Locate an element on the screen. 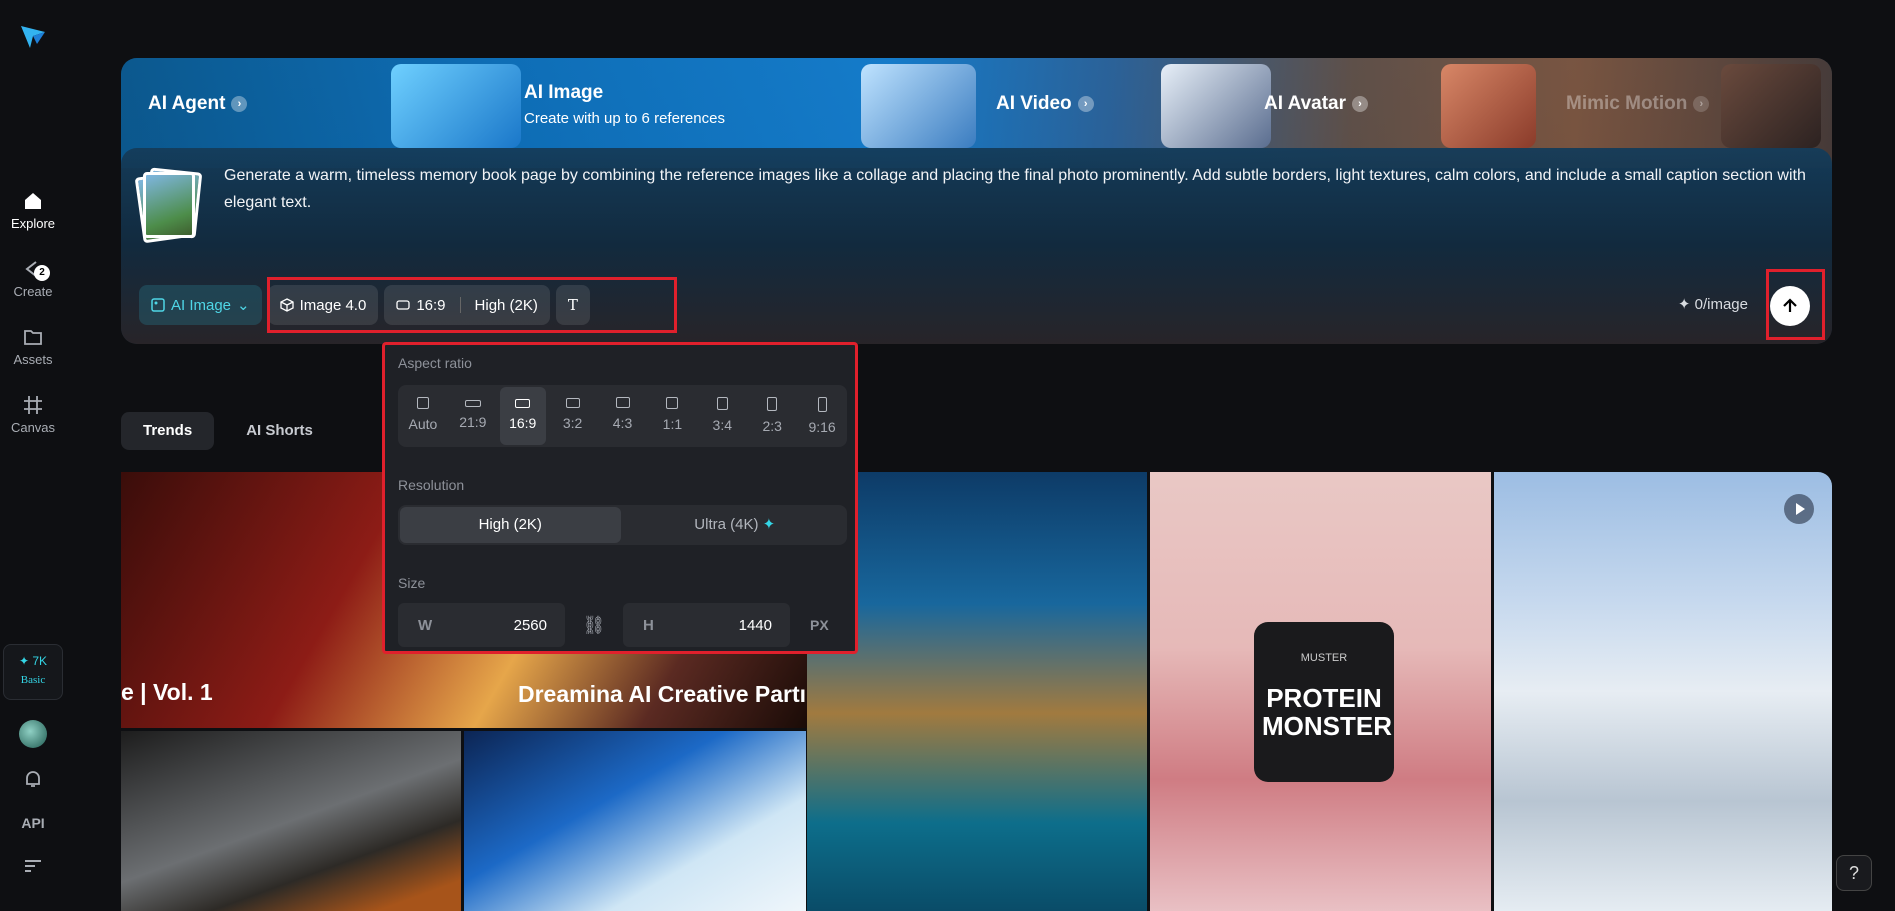 This screenshot has height=911, width=1895. play-icon is located at coordinates (1799, 509).